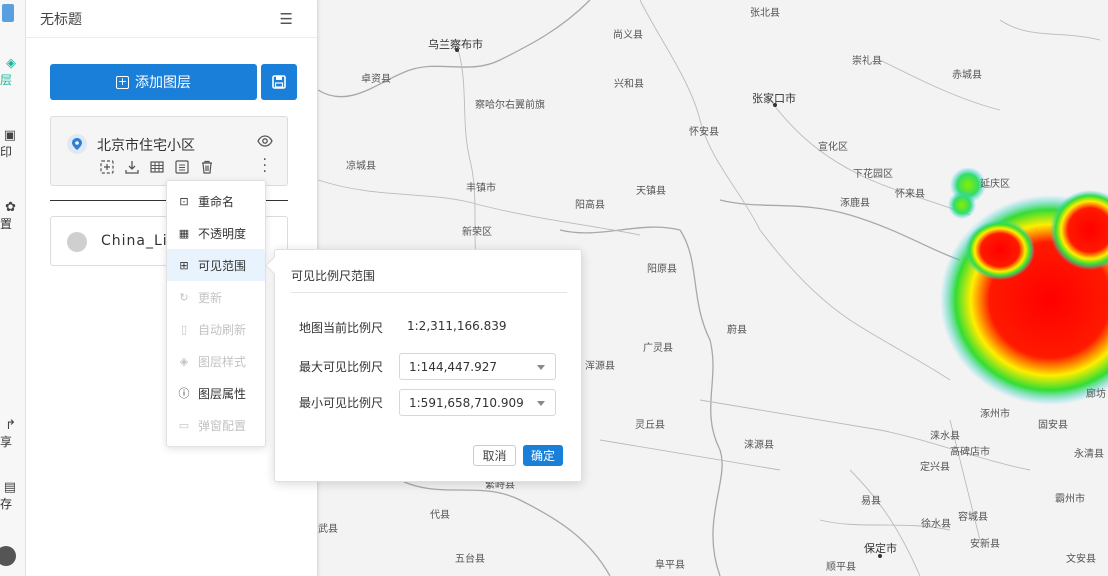  What do you see at coordinates (169, 151) in the screenshot?
I see `layer-item: 北京市住宅小区 · · ·` at bounding box center [169, 151].